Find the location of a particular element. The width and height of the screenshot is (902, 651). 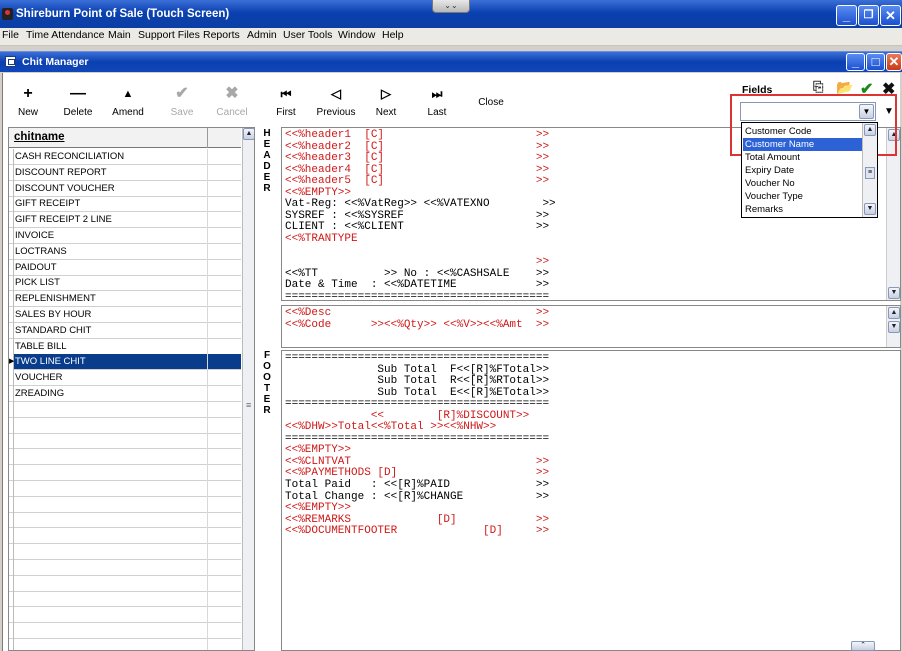

delete-button: — Delete is located at coordinates (78, 101).